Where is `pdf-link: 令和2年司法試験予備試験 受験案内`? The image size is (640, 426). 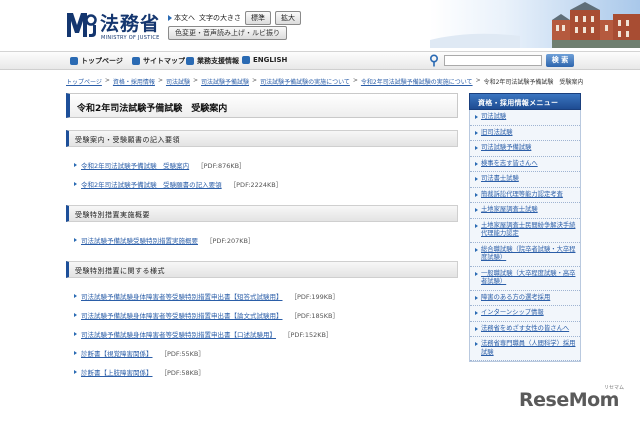 pdf-link: 令和2年司法試験予備試験 受験案内 is located at coordinates (135, 165).